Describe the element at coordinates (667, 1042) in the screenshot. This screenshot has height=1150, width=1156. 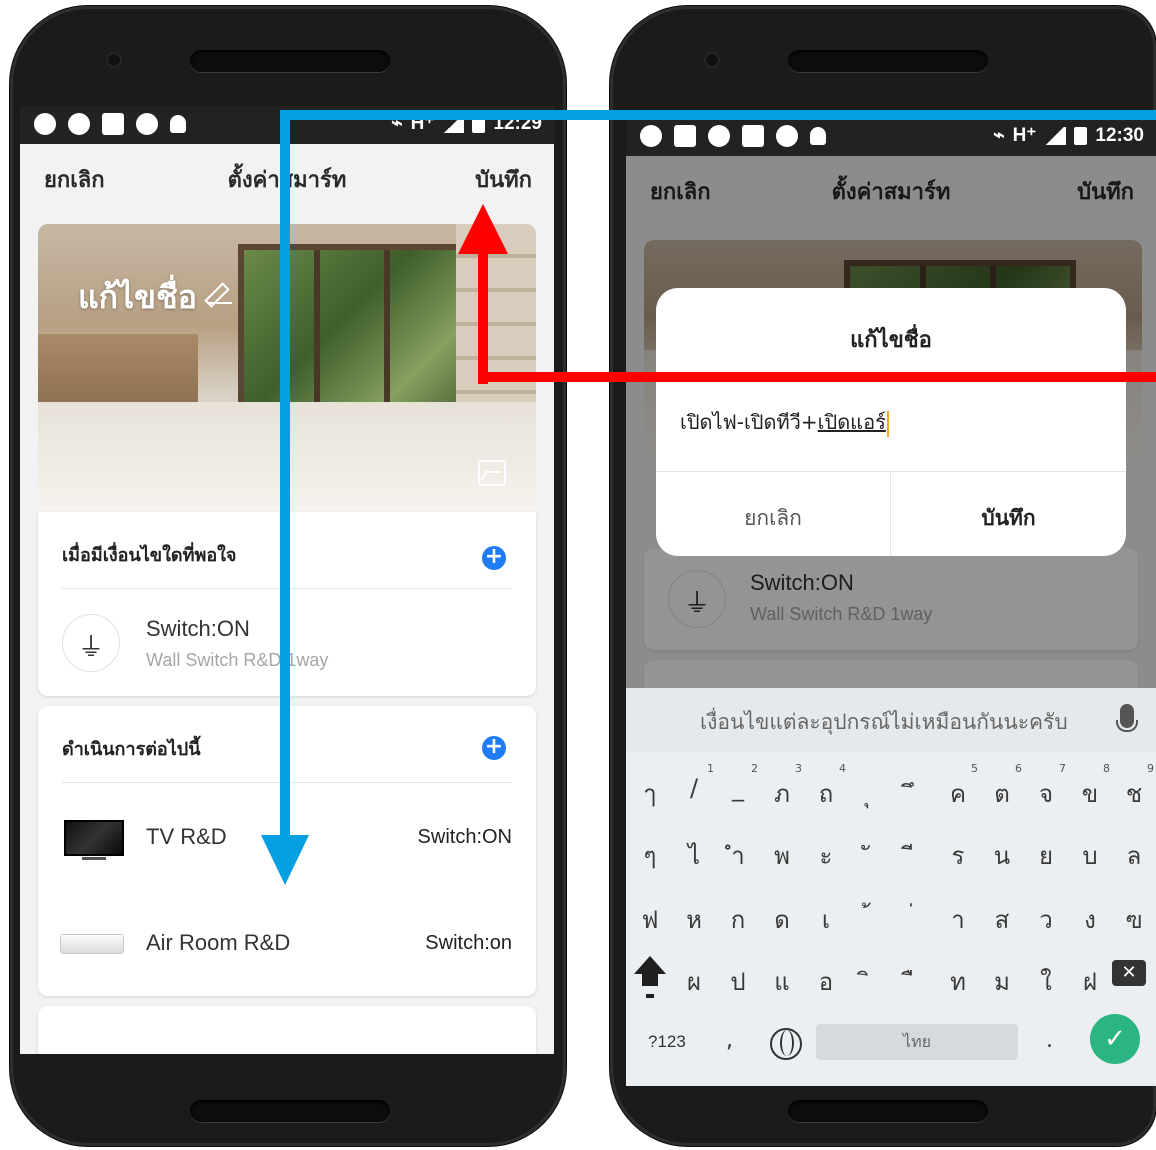
I see `symbols-key: ?123` at that location.